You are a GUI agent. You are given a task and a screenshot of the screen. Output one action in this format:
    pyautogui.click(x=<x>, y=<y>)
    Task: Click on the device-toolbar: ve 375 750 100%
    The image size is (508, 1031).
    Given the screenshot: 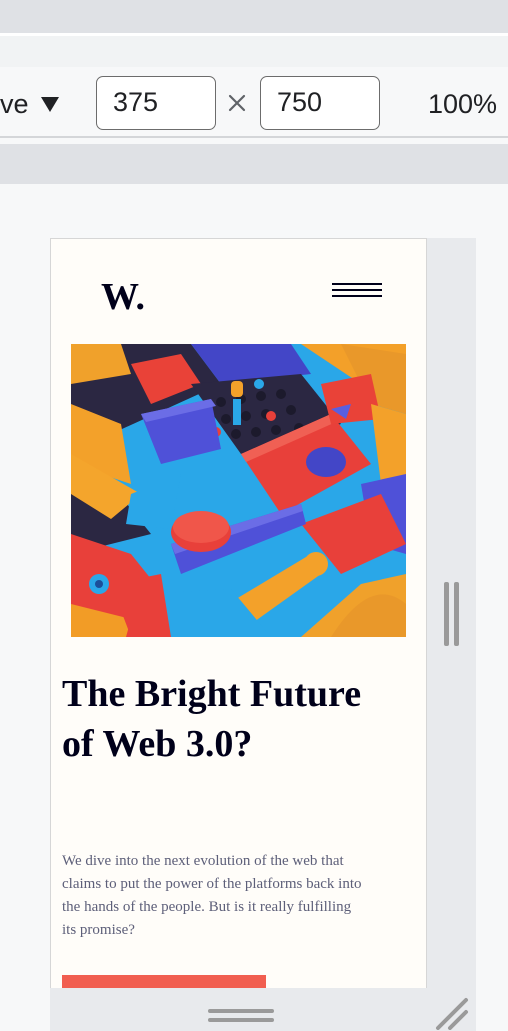 What is the action you would take?
    pyautogui.click(x=254, y=102)
    